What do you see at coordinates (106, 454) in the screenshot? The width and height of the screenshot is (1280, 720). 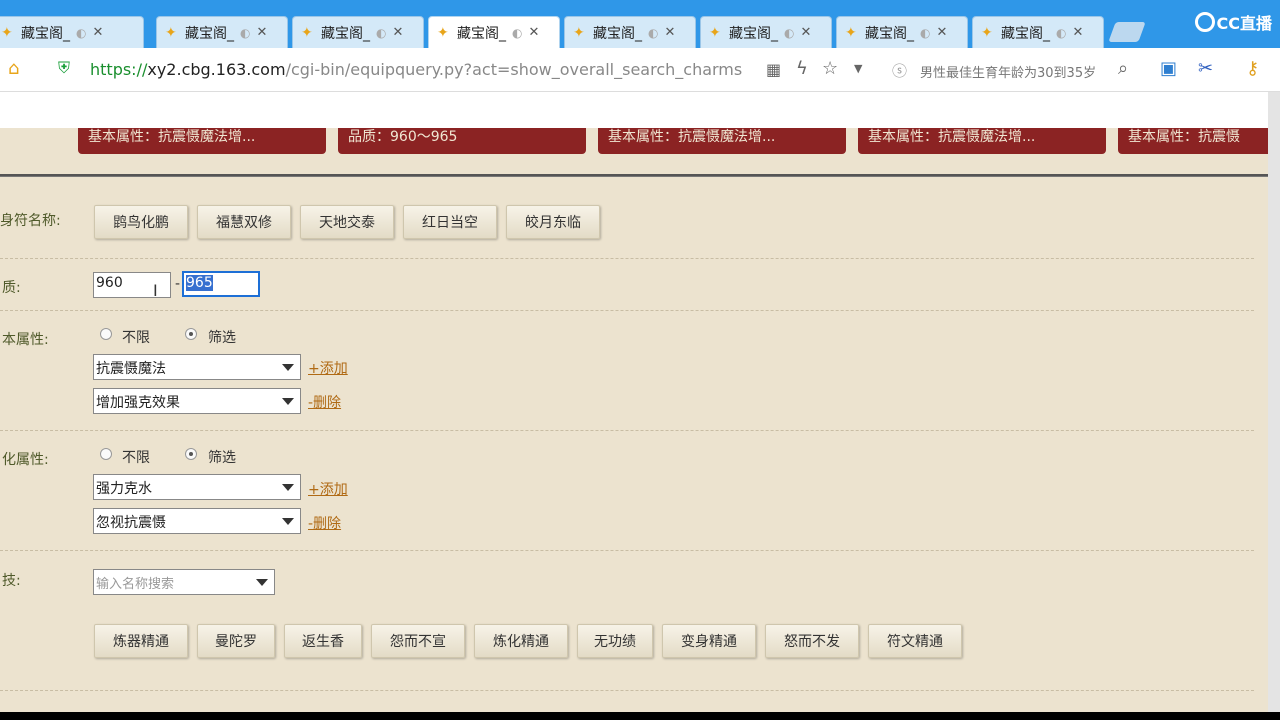 I see `refine-any-radio` at bounding box center [106, 454].